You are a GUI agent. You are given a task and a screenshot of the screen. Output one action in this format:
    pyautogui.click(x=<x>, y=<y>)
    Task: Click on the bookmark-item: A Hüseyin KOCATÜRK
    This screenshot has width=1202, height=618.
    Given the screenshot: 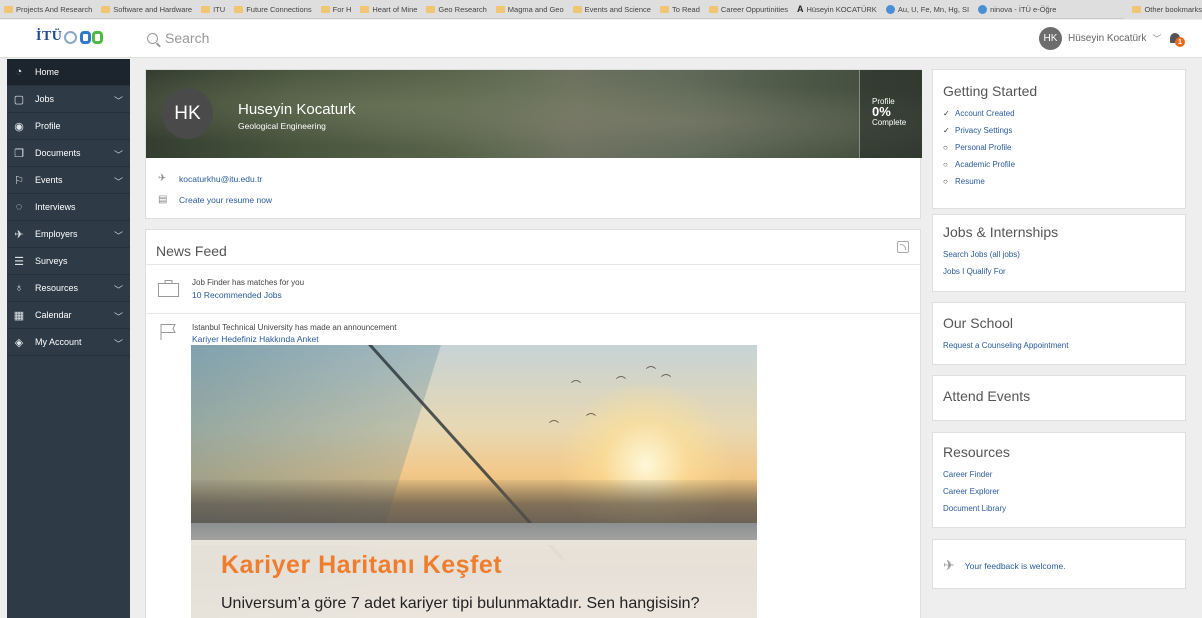 What is the action you would take?
    pyautogui.click(x=837, y=9)
    